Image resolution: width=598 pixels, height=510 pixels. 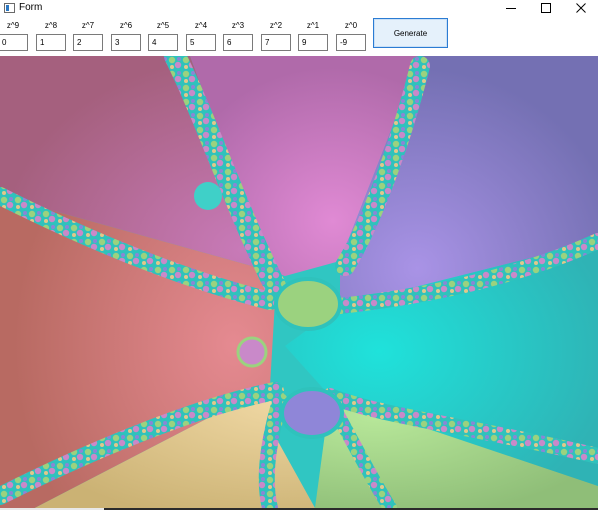 I want to click on close-icon, so click(x=581, y=8).